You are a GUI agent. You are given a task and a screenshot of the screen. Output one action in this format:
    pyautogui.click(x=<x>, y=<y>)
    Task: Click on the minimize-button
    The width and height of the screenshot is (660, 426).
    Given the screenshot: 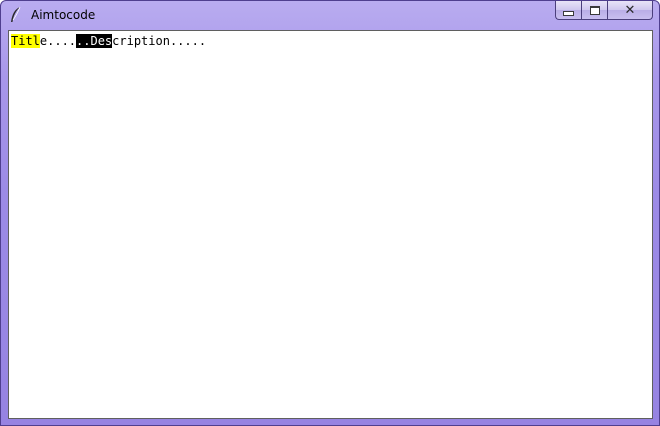 What is the action you would take?
    pyautogui.click(x=568, y=10)
    